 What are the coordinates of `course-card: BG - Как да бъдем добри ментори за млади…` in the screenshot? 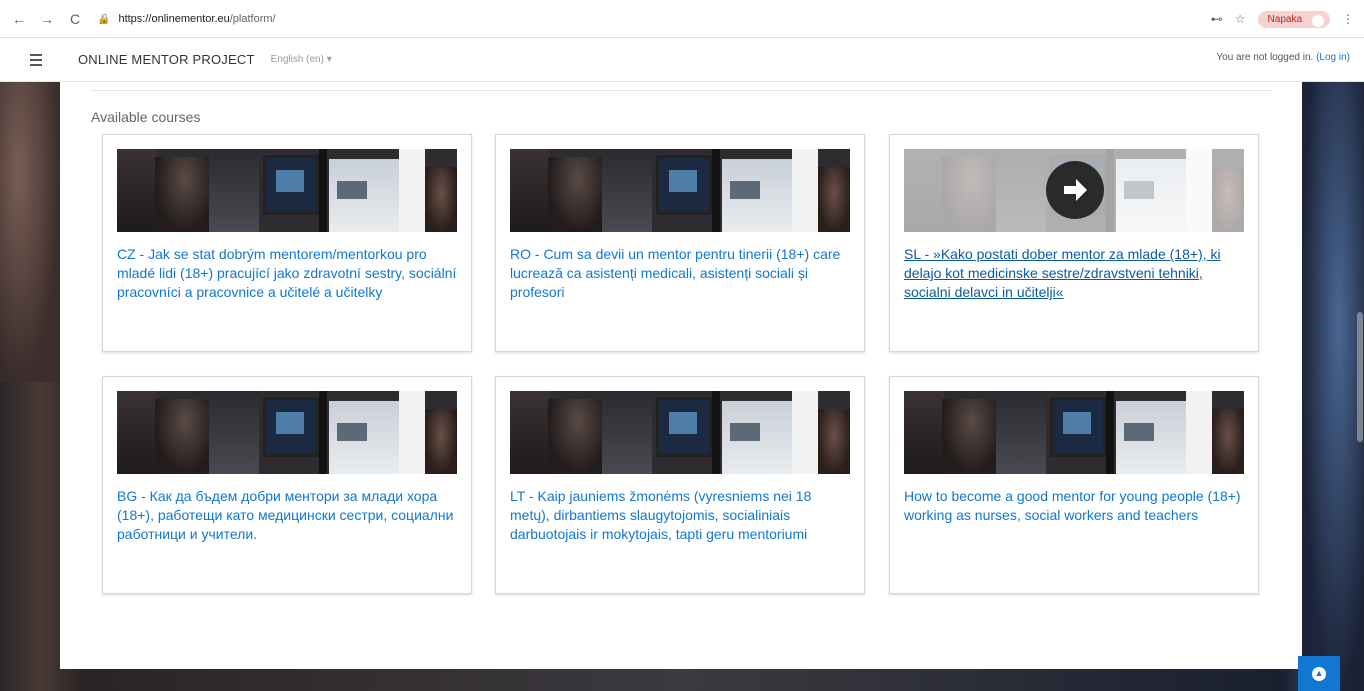 It's located at (287, 485).